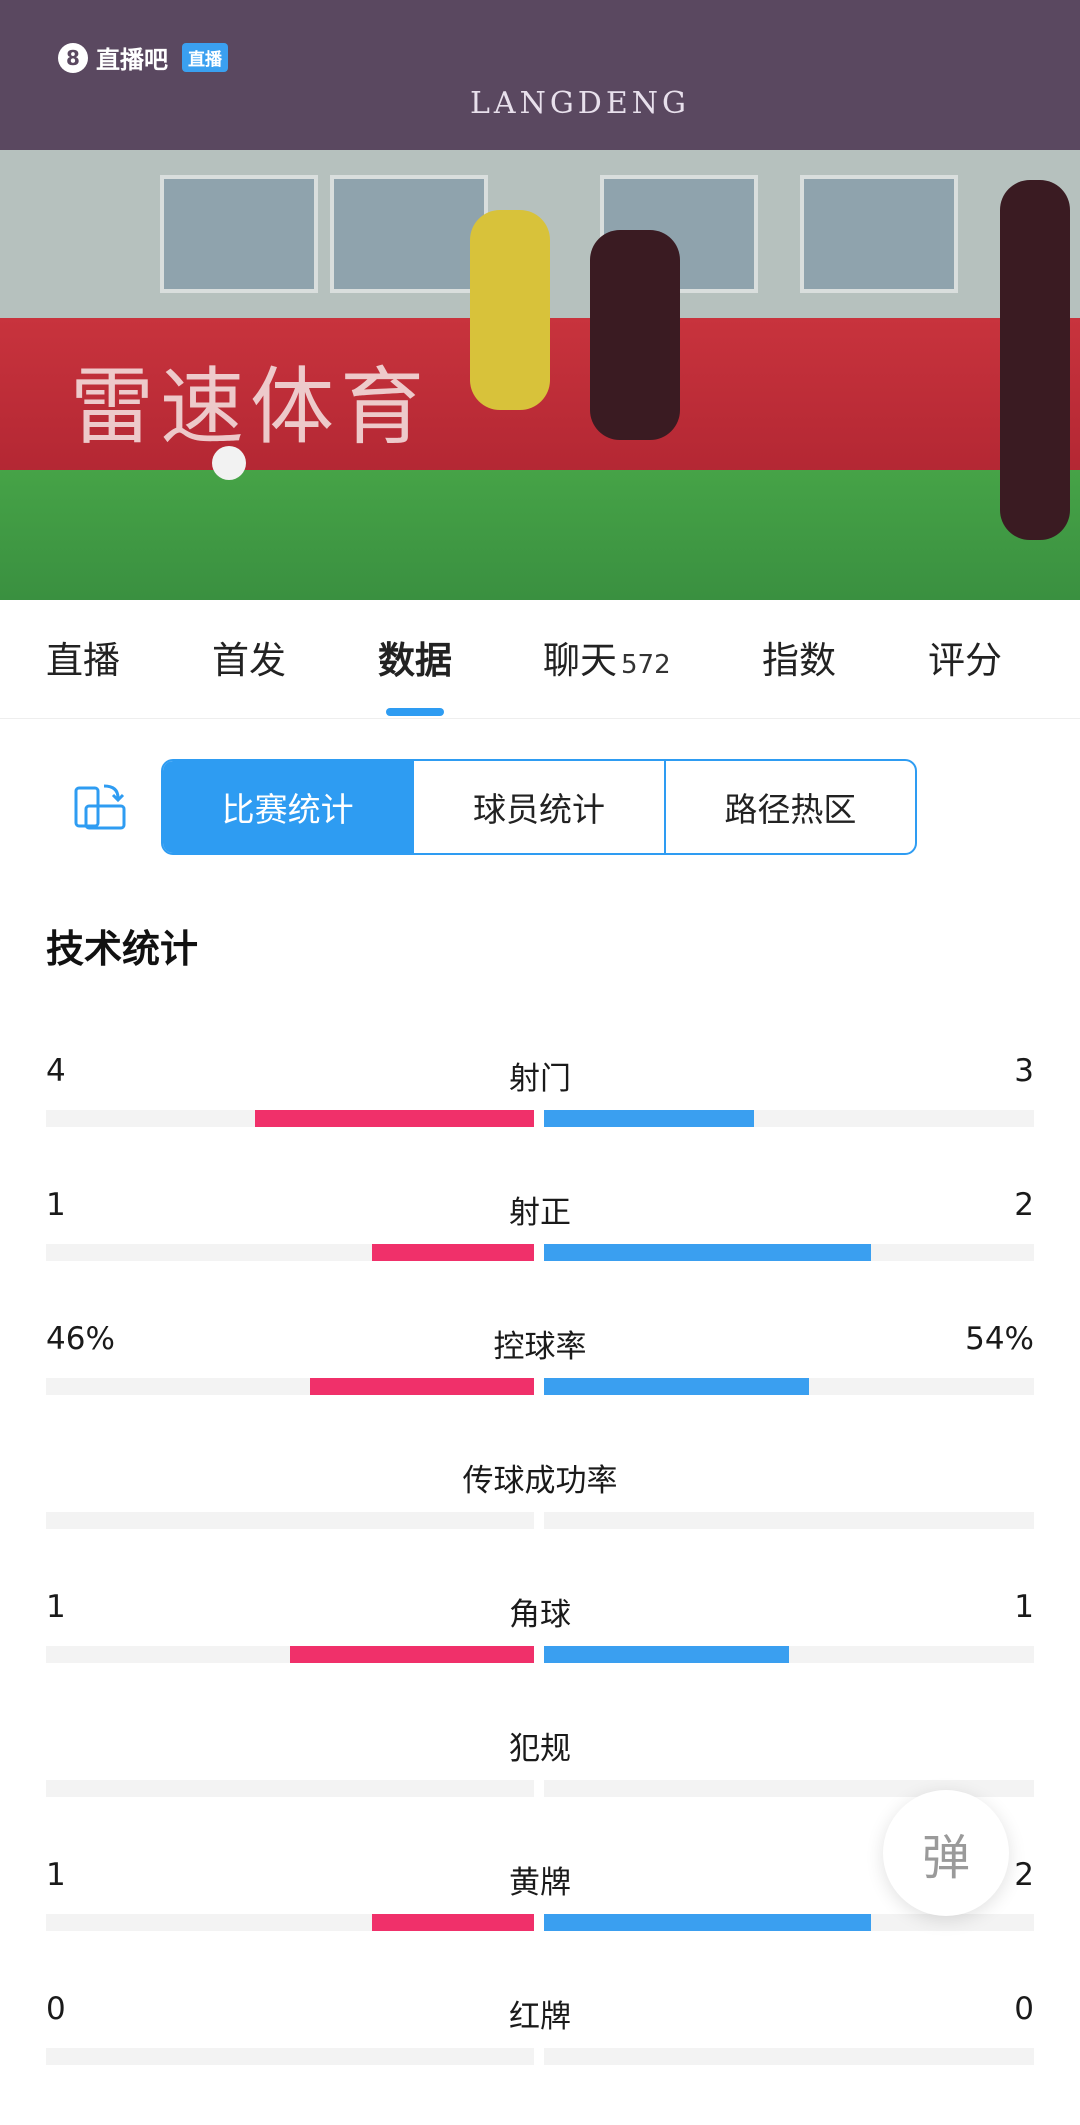 The image size is (1080, 2125). I want to click on video-ball, so click(229, 463).